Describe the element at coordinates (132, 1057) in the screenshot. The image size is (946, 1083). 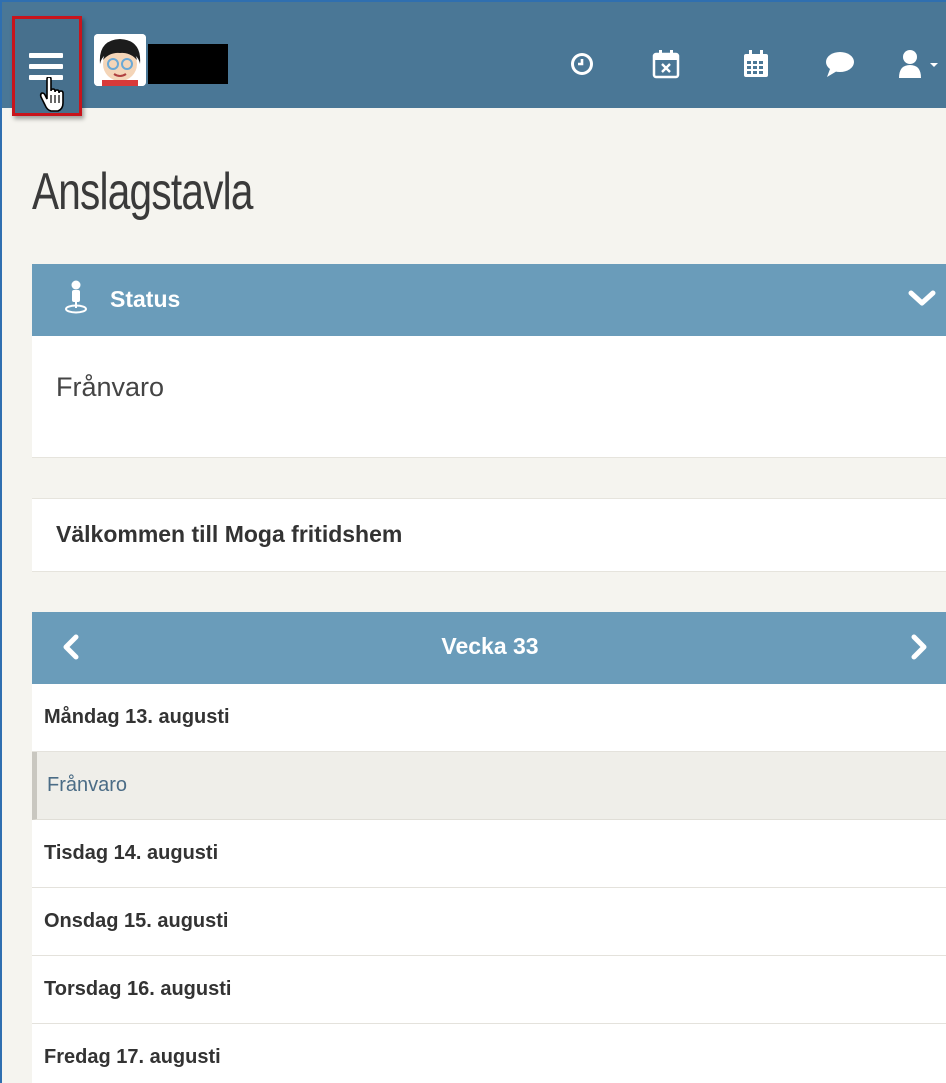
I see `day-label: Fredag 17. augusti` at that location.